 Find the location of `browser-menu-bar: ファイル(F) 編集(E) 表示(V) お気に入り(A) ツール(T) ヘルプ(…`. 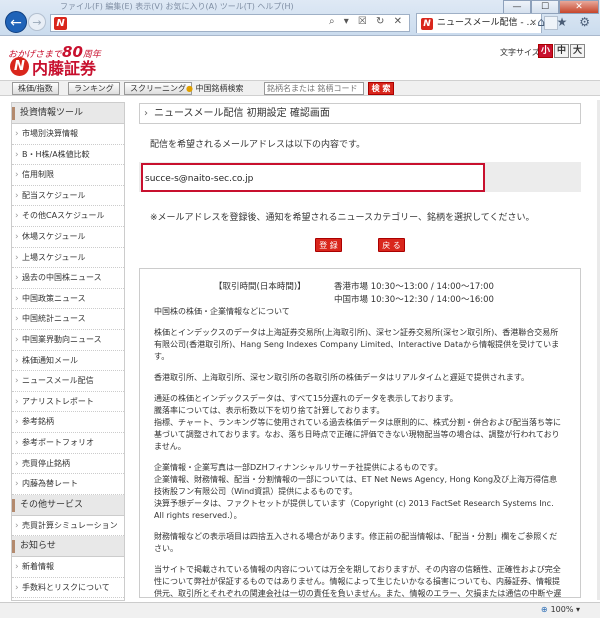

browser-menu-bar: ファイル(F) 編集(E) 表示(V) お気に入り(A) ツール(T) ヘルプ(… is located at coordinates (177, 6).